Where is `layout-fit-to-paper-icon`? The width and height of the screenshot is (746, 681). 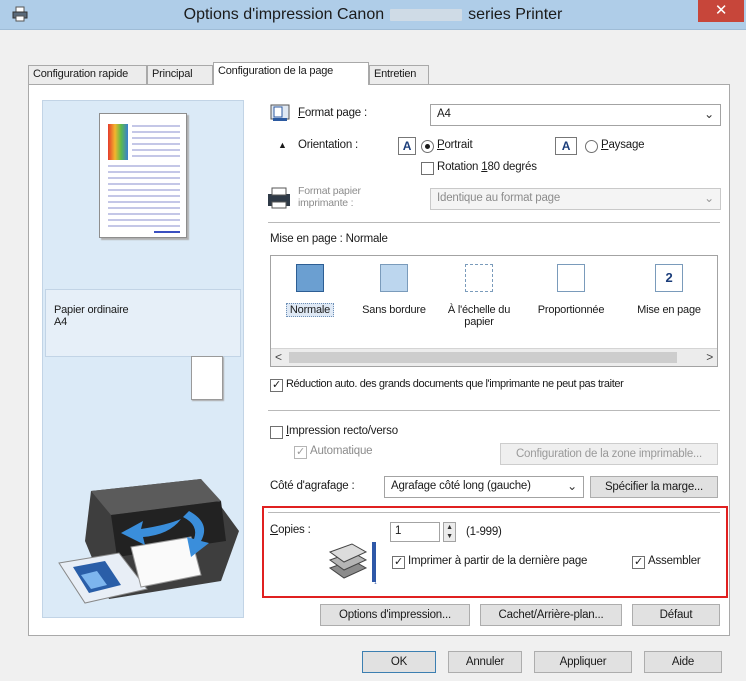
layout-fit-to-paper-icon is located at coordinates (479, 278).